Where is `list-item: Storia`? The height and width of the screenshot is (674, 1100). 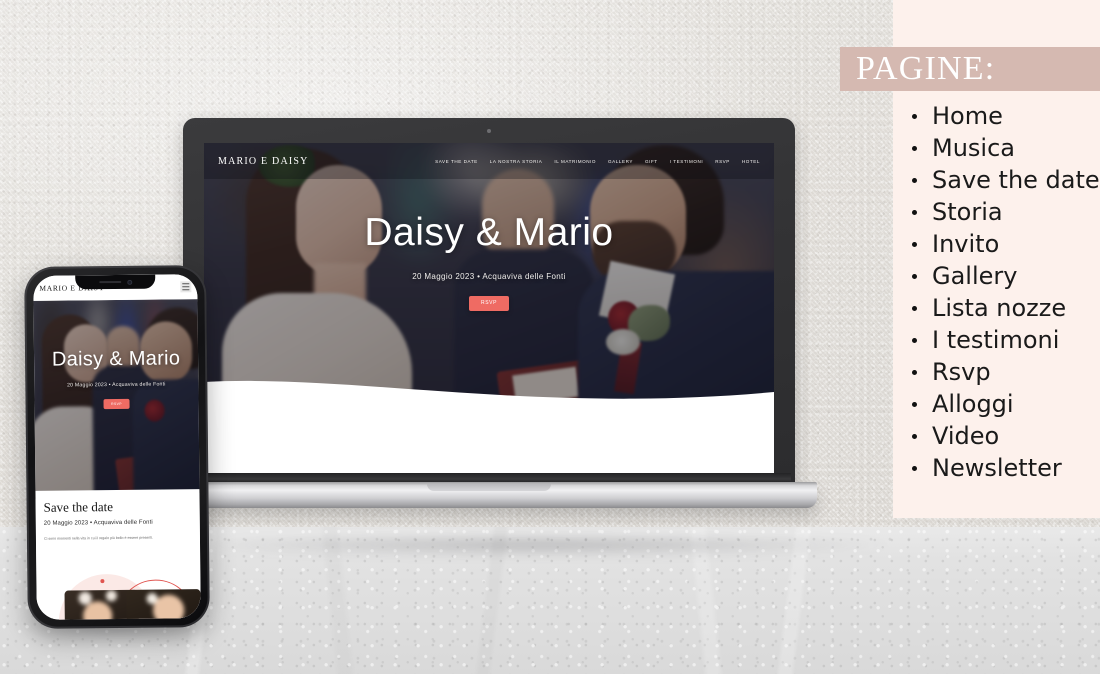
list-item: Storia is located at coordinates (1003, 212).